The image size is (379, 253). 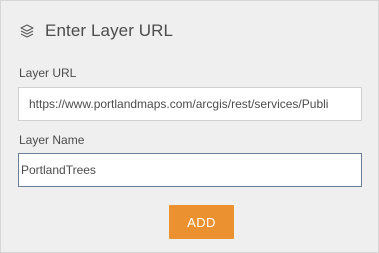 I want to click on layer-name-input, so click(x=190, y=170).